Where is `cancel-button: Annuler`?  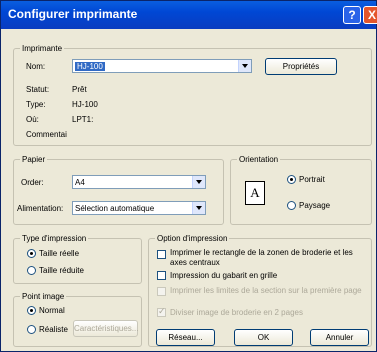 cancel-button: Annuler is located at coordinates (339, 337).